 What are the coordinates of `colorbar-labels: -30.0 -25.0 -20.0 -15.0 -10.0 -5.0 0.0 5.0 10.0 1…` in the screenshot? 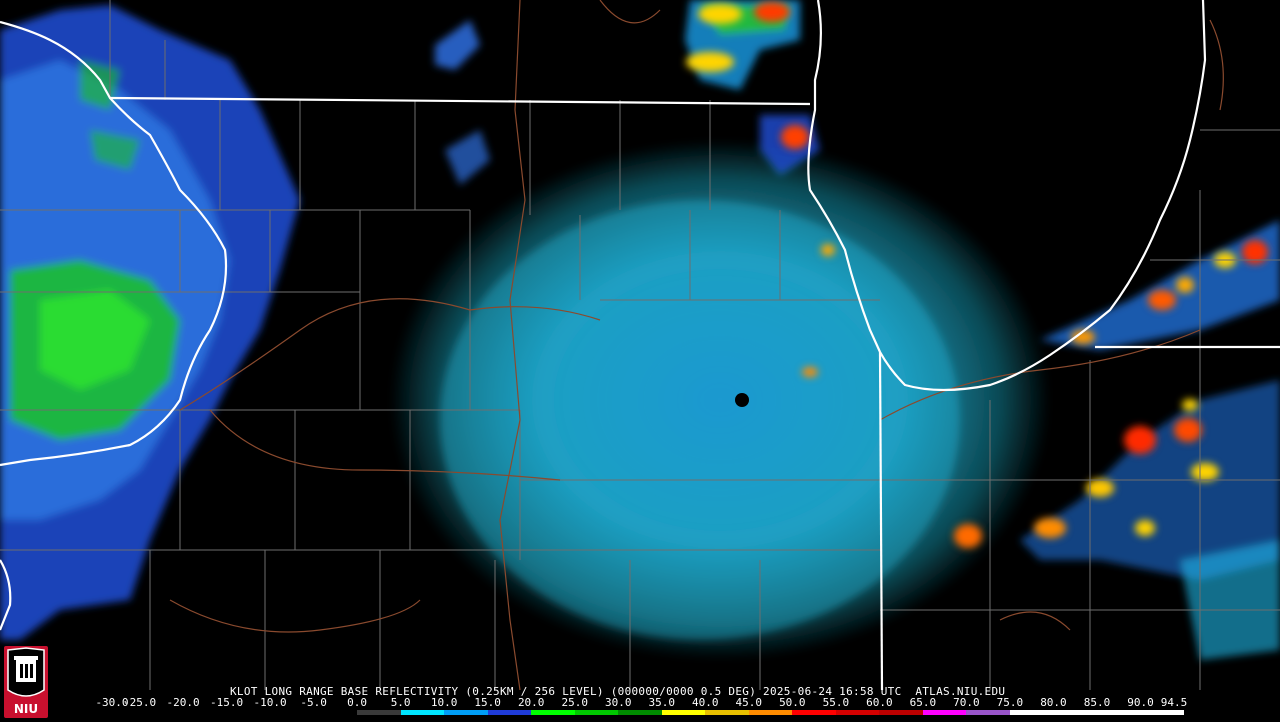 It's located at (640, 703).